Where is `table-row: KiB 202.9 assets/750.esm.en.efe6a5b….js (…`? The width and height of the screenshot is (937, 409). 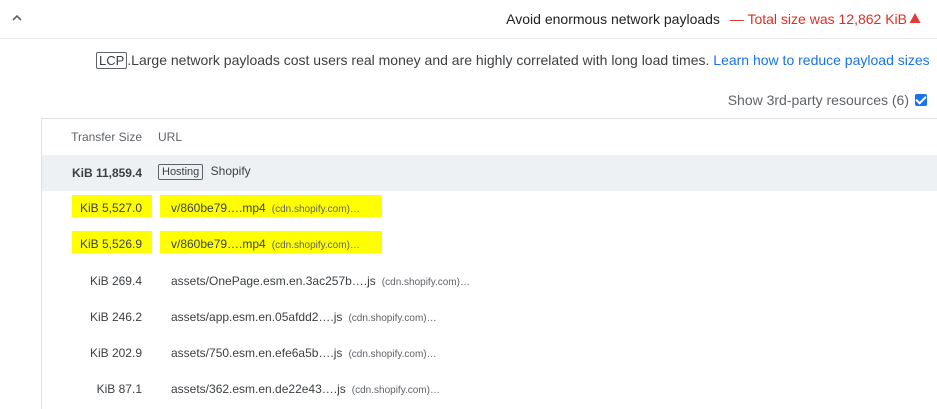
table-row: KiB 202.9 assets/750.esm.en.efe6a5b….js (… is located at coordinates (489, 353).